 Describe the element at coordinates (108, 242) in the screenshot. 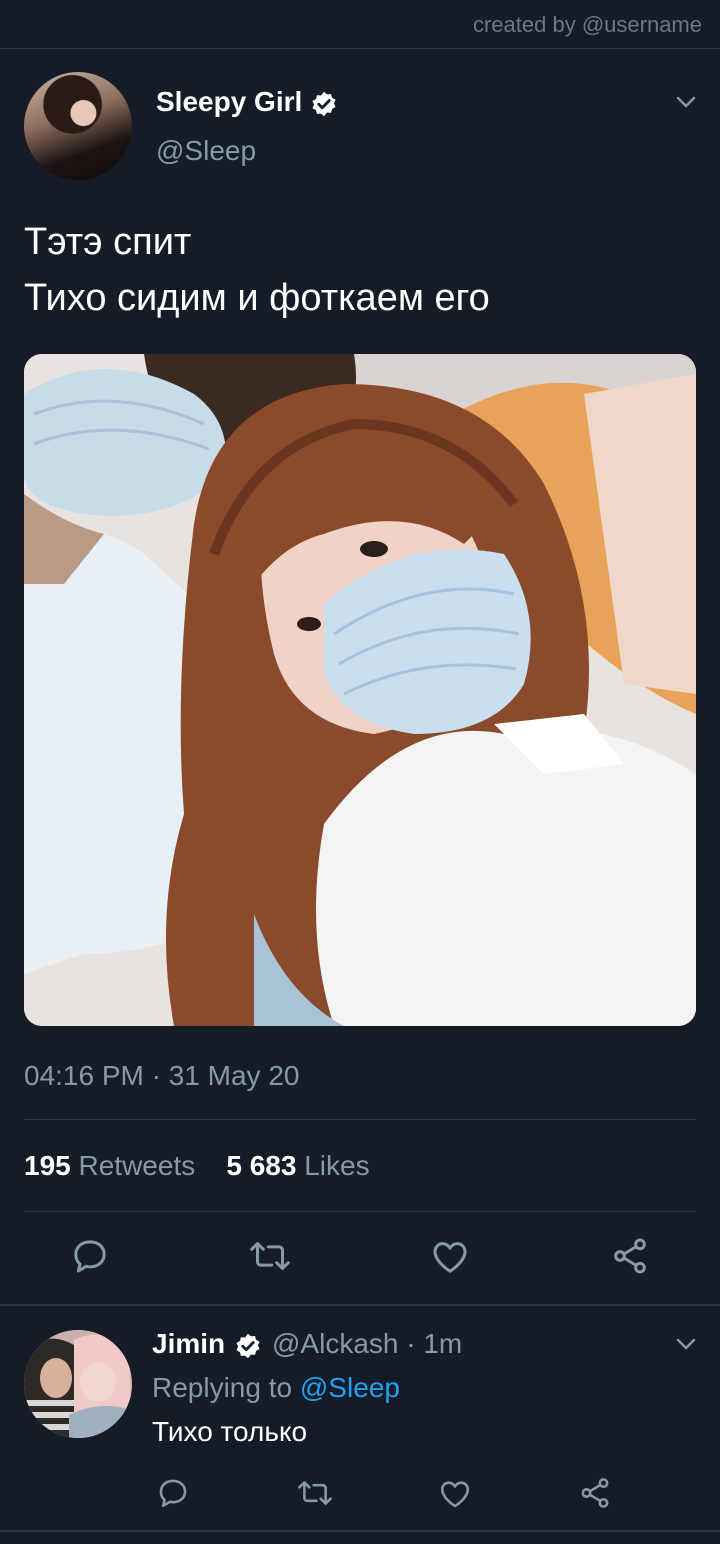

I see `tweet-text-line-1: Тэтэ спит` at that location.